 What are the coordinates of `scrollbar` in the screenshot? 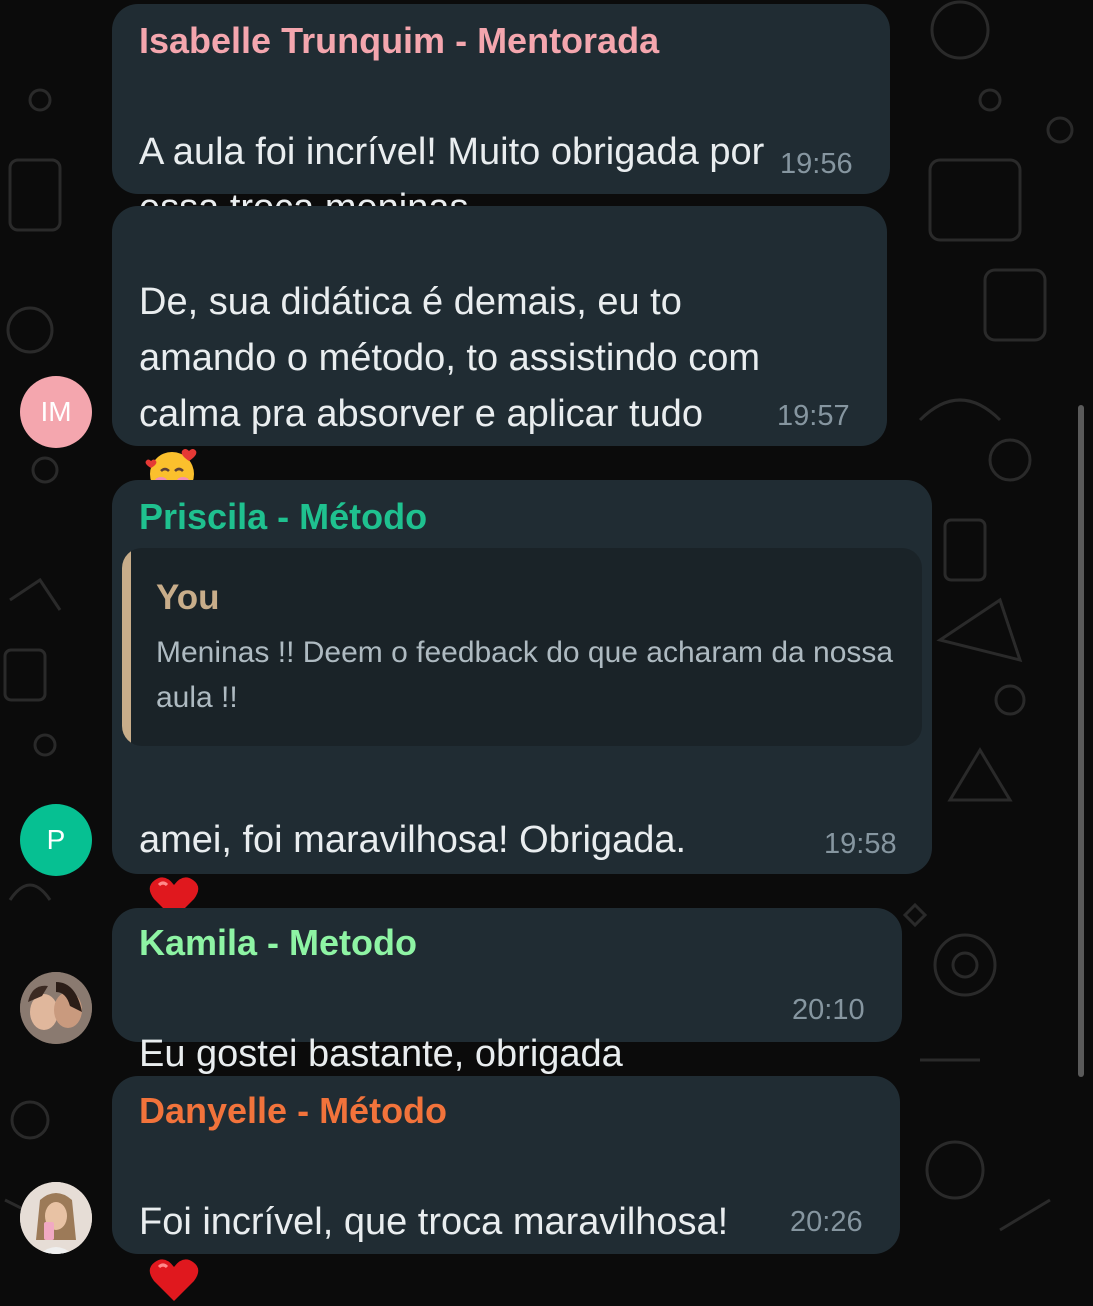 It's located at (1081, 741).